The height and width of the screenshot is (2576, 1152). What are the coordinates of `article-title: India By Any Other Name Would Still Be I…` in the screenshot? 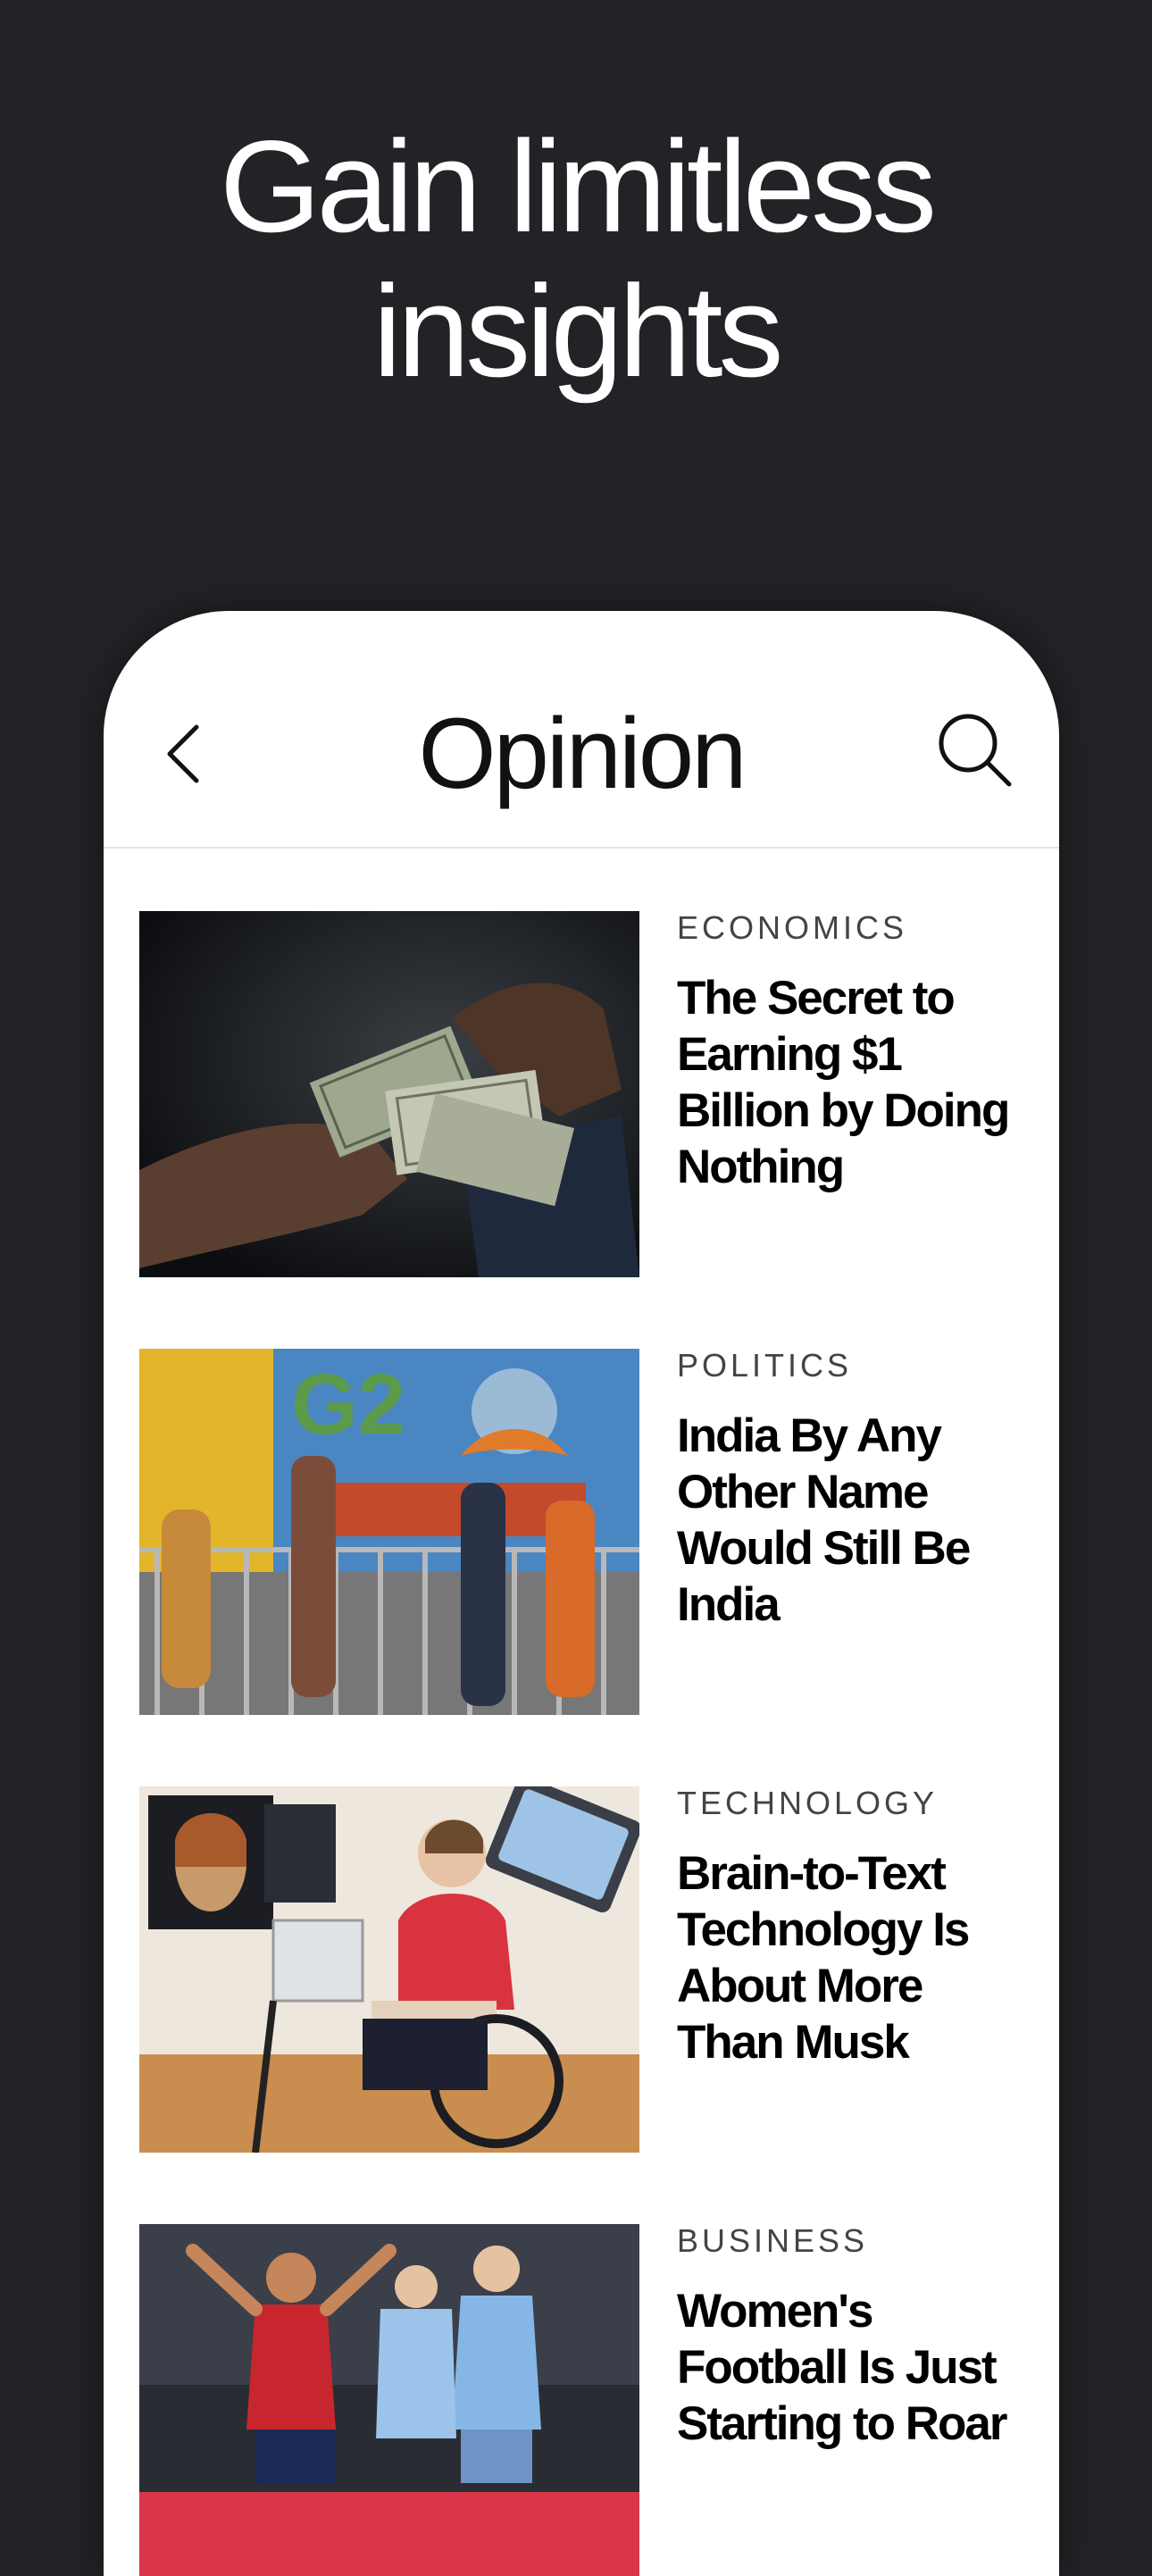 It's located at (855, 1521).